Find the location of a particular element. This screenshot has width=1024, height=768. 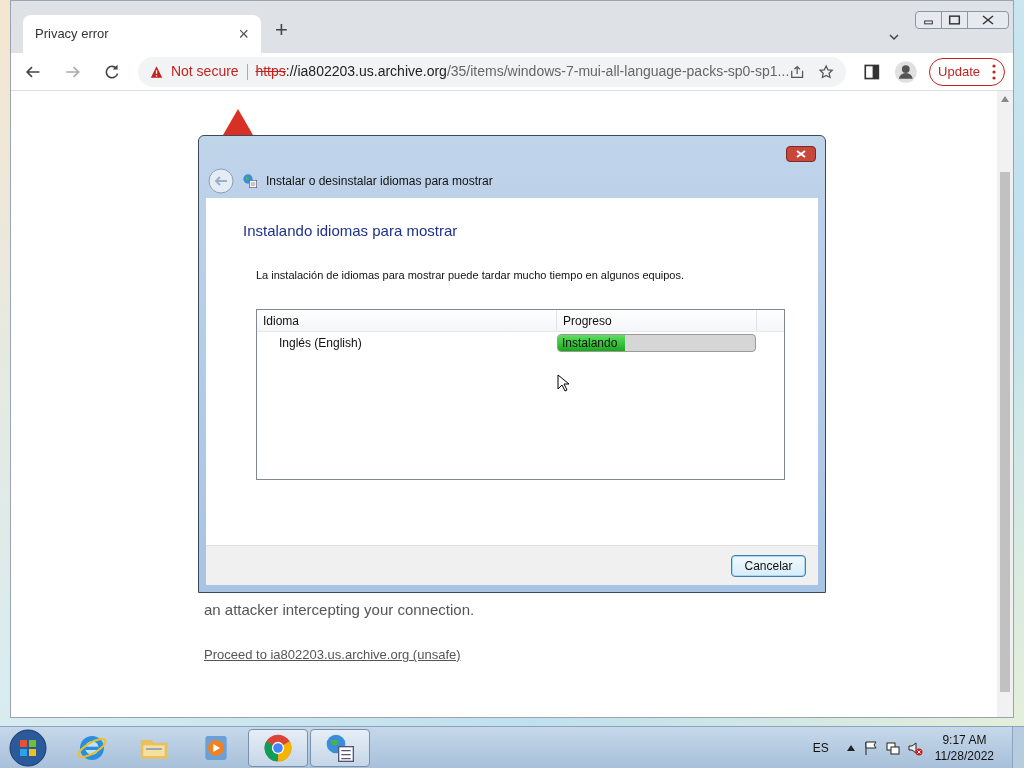

flag-icon is located at coordinates (870, 747).